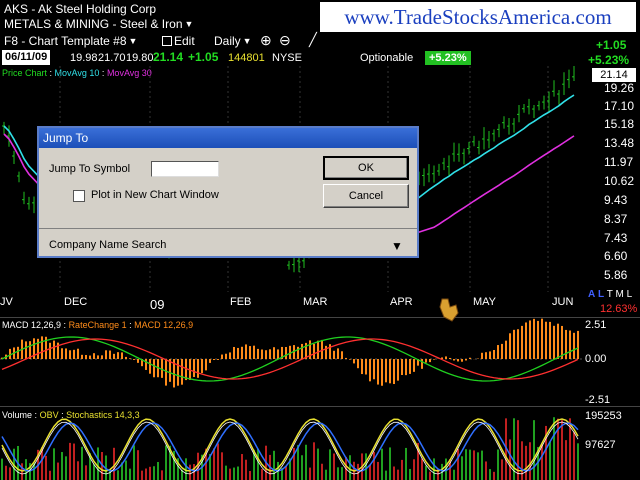  What do you see at coordinates (26, 57) in the screenshot?
I see `quote-date: 06/11/09` at bounding box center [26, 57].